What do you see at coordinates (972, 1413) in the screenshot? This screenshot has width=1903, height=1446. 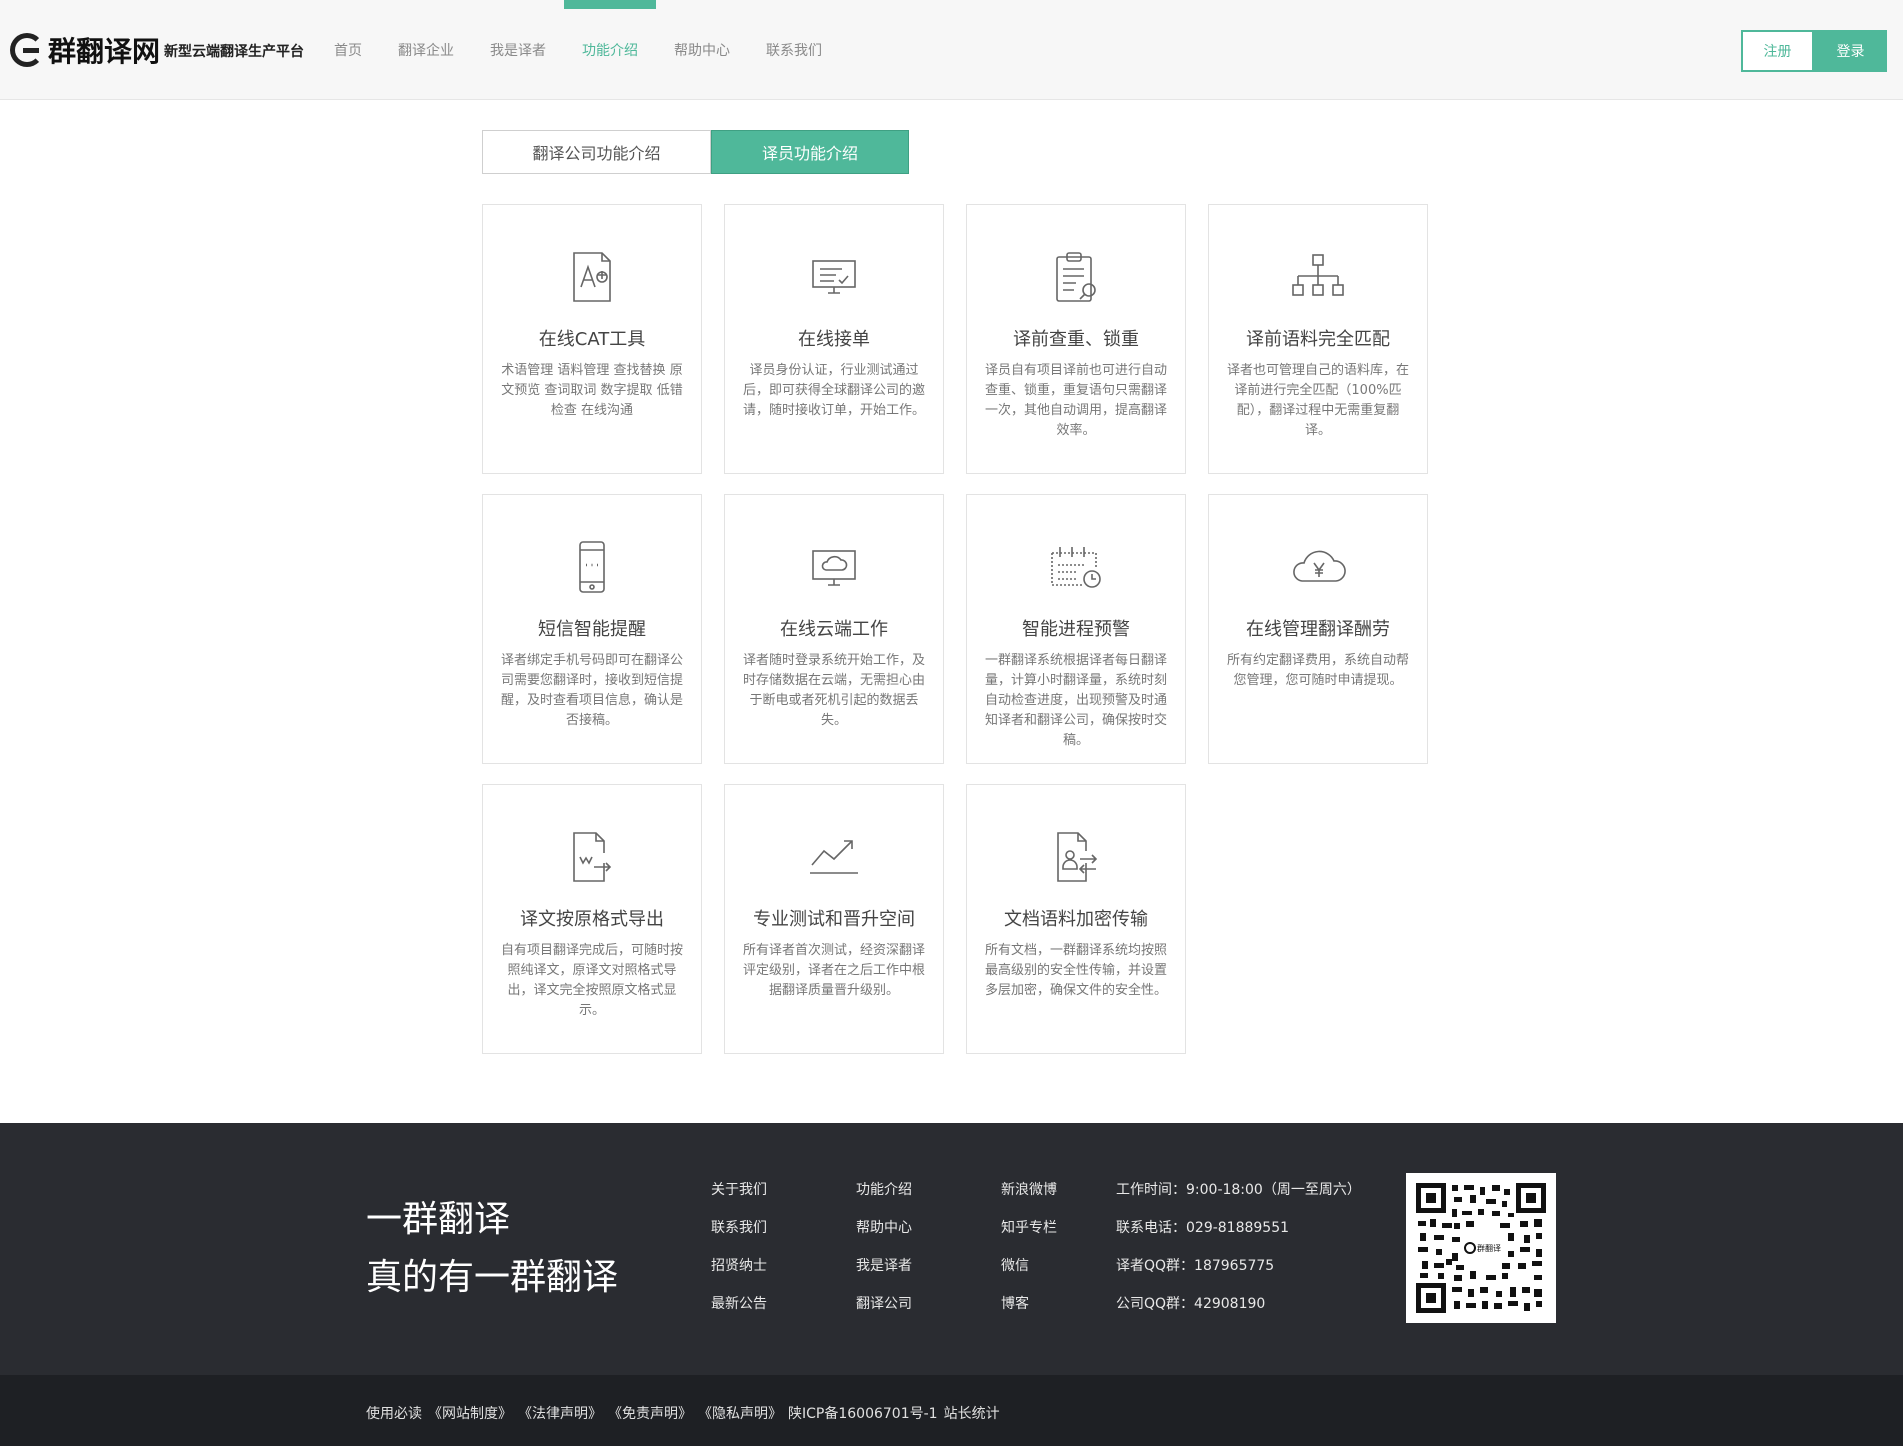 I see `site-stats-link: 站长统计` at bounding box center [972, 1413].